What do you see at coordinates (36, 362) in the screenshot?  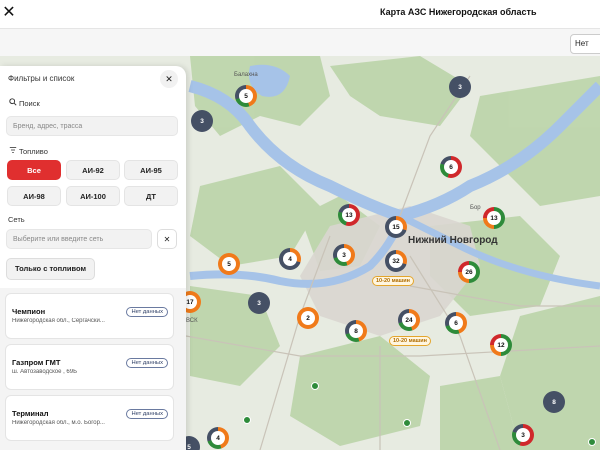 I see `station-name: Газпром ГМТ` at bounding box center [36, 362].